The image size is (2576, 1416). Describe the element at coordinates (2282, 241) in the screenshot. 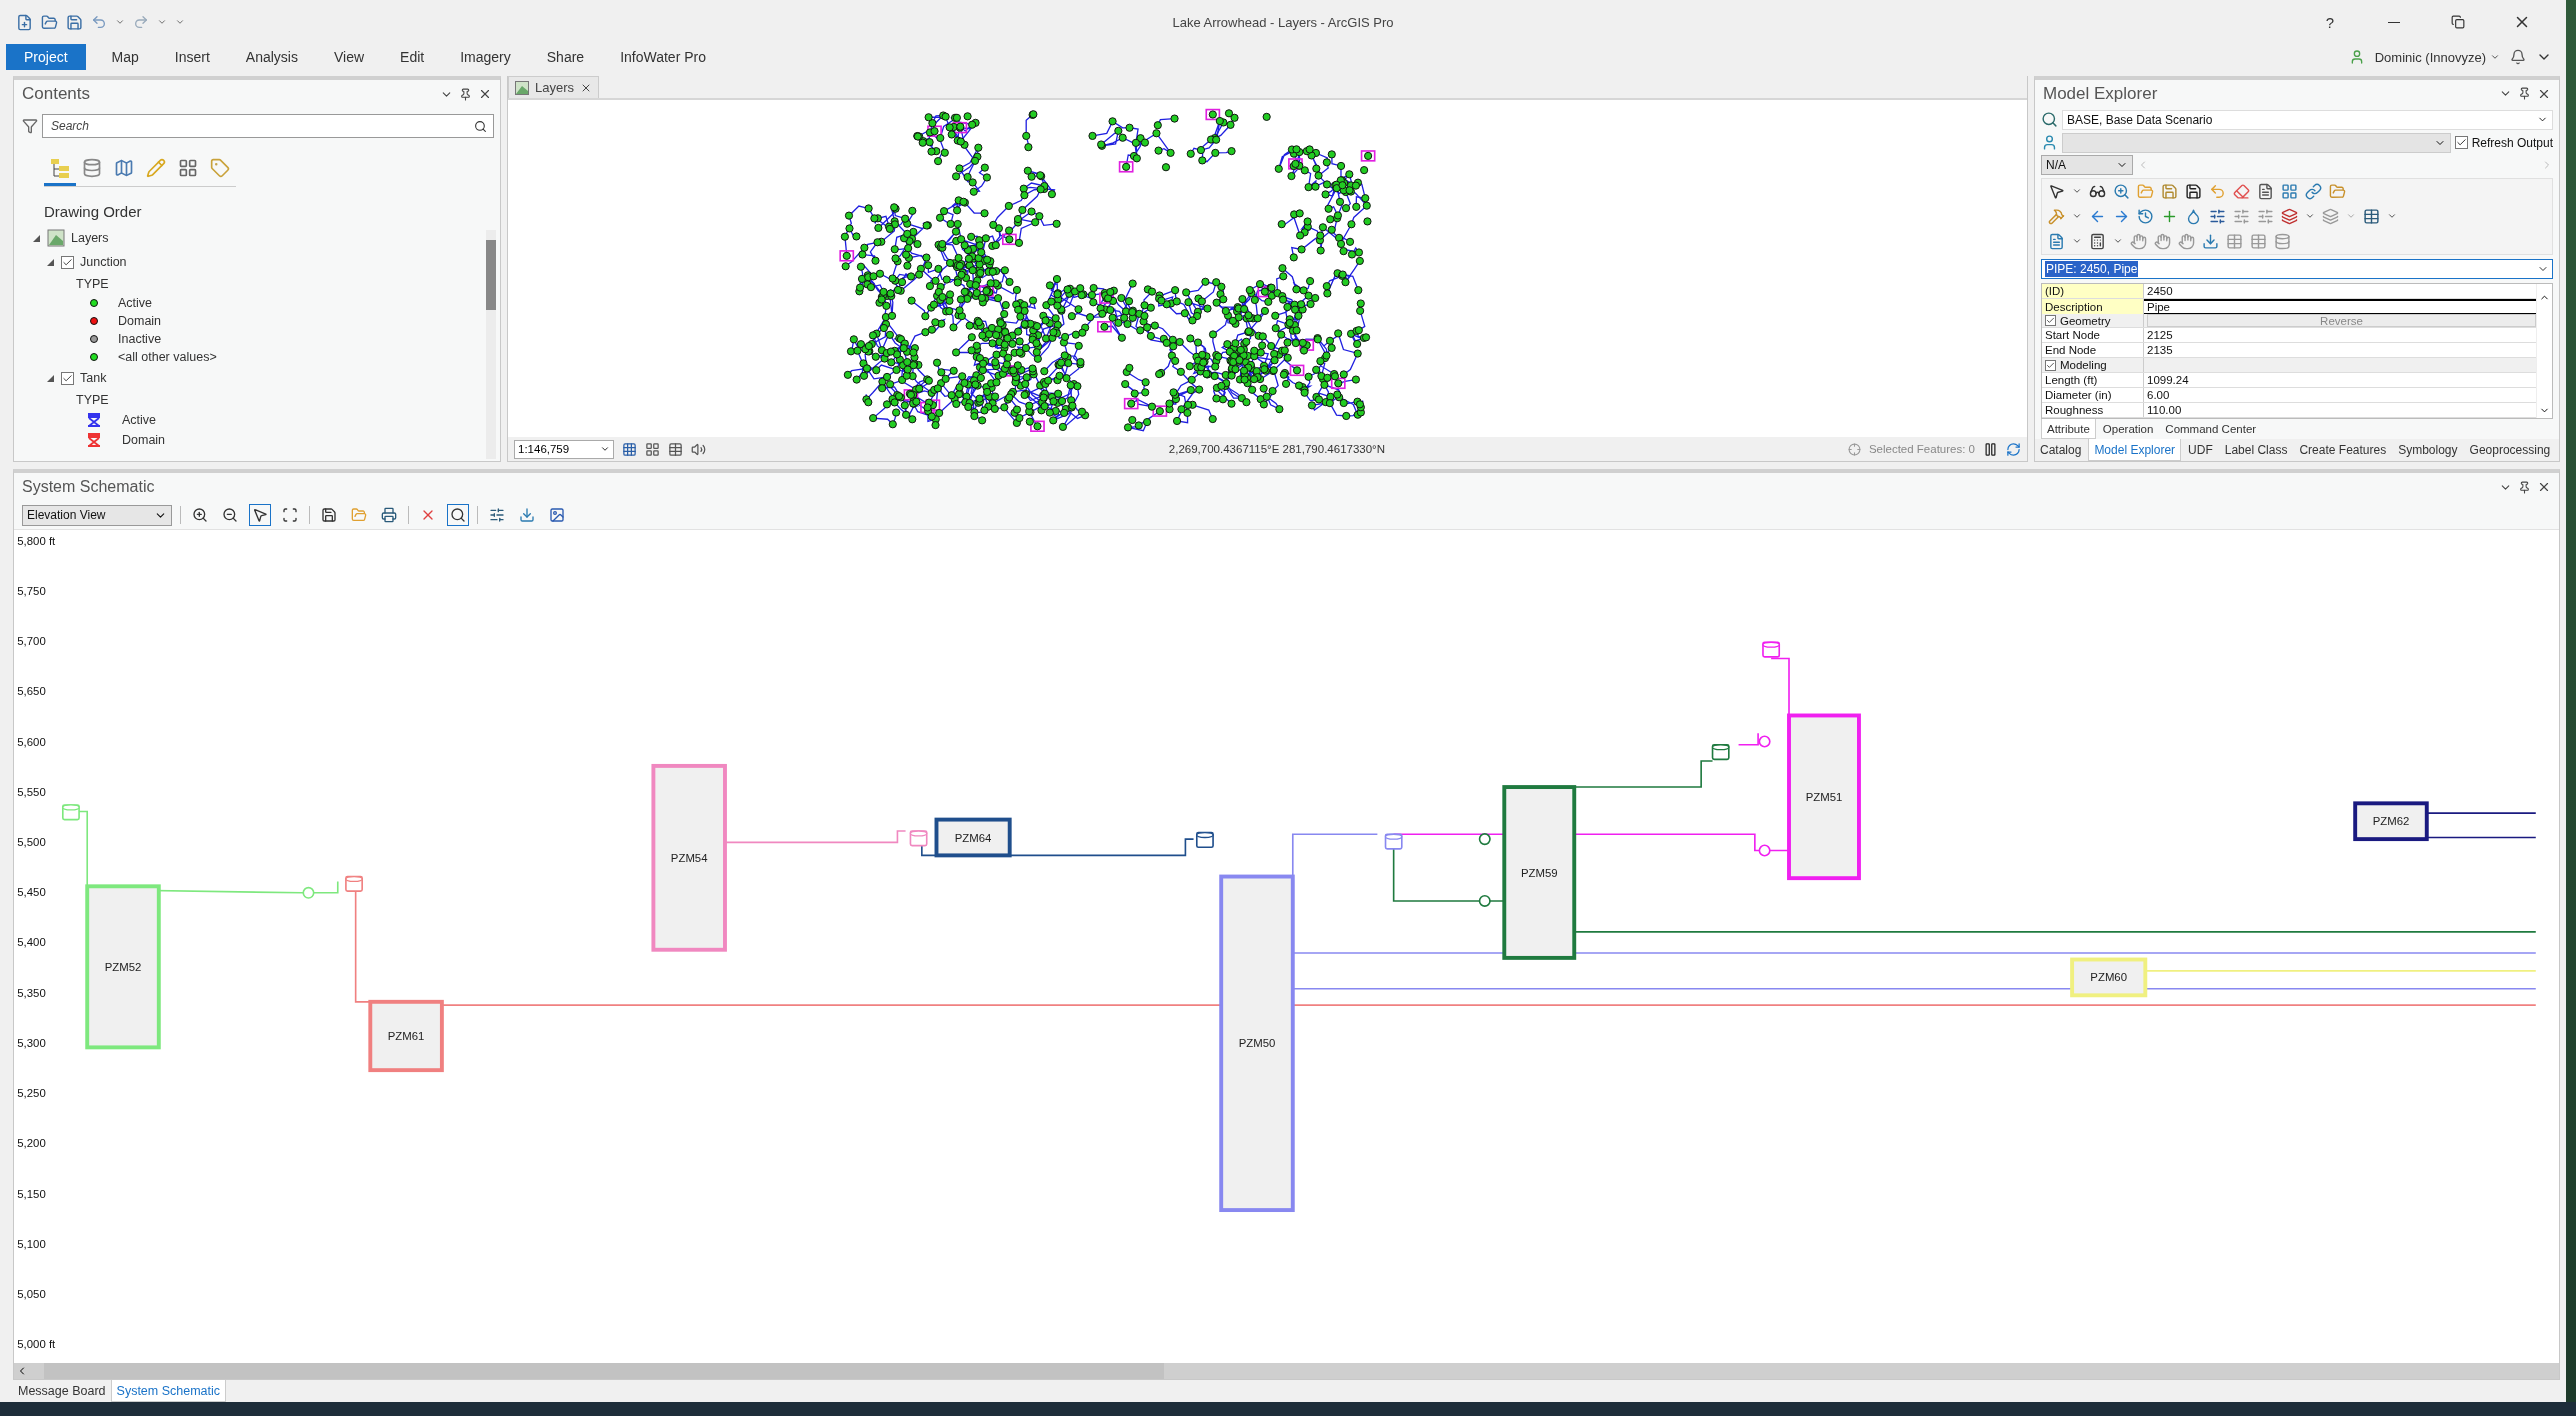

I see `database-icon` at that location.